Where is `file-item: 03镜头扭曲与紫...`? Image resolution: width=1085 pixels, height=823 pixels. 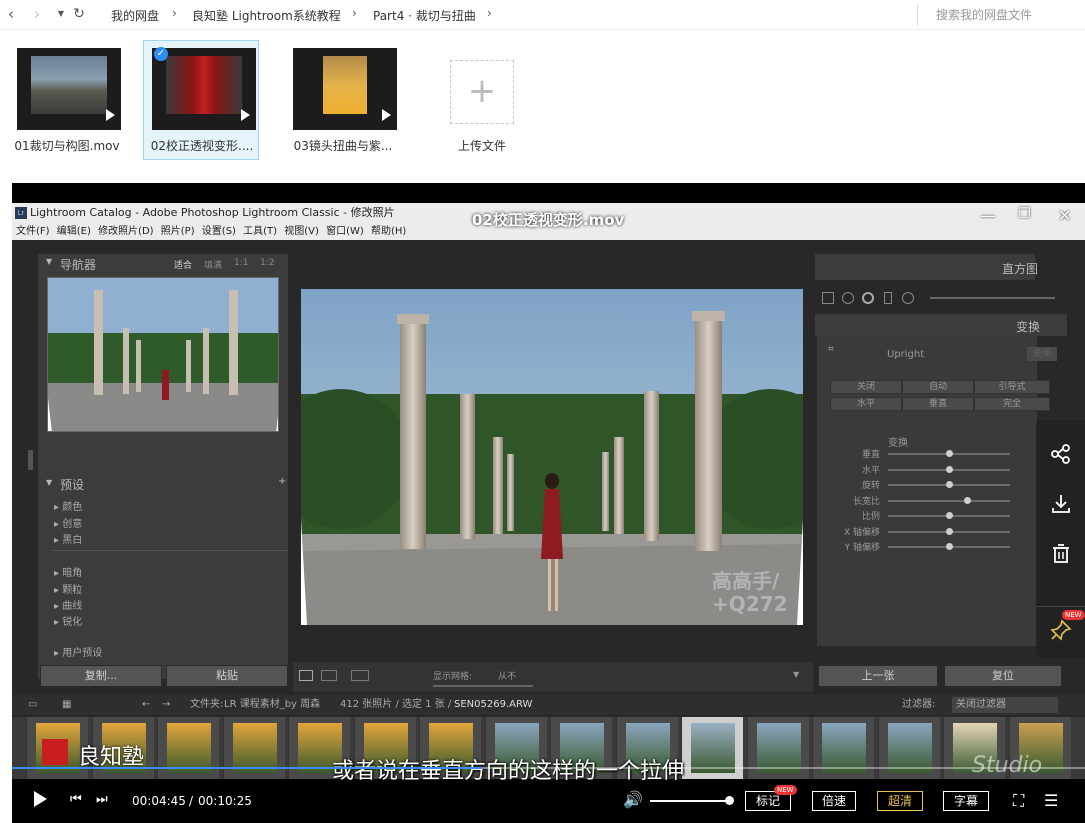 file-item: 03镜头扭曲与紫... is located at coordinates (342, 100).